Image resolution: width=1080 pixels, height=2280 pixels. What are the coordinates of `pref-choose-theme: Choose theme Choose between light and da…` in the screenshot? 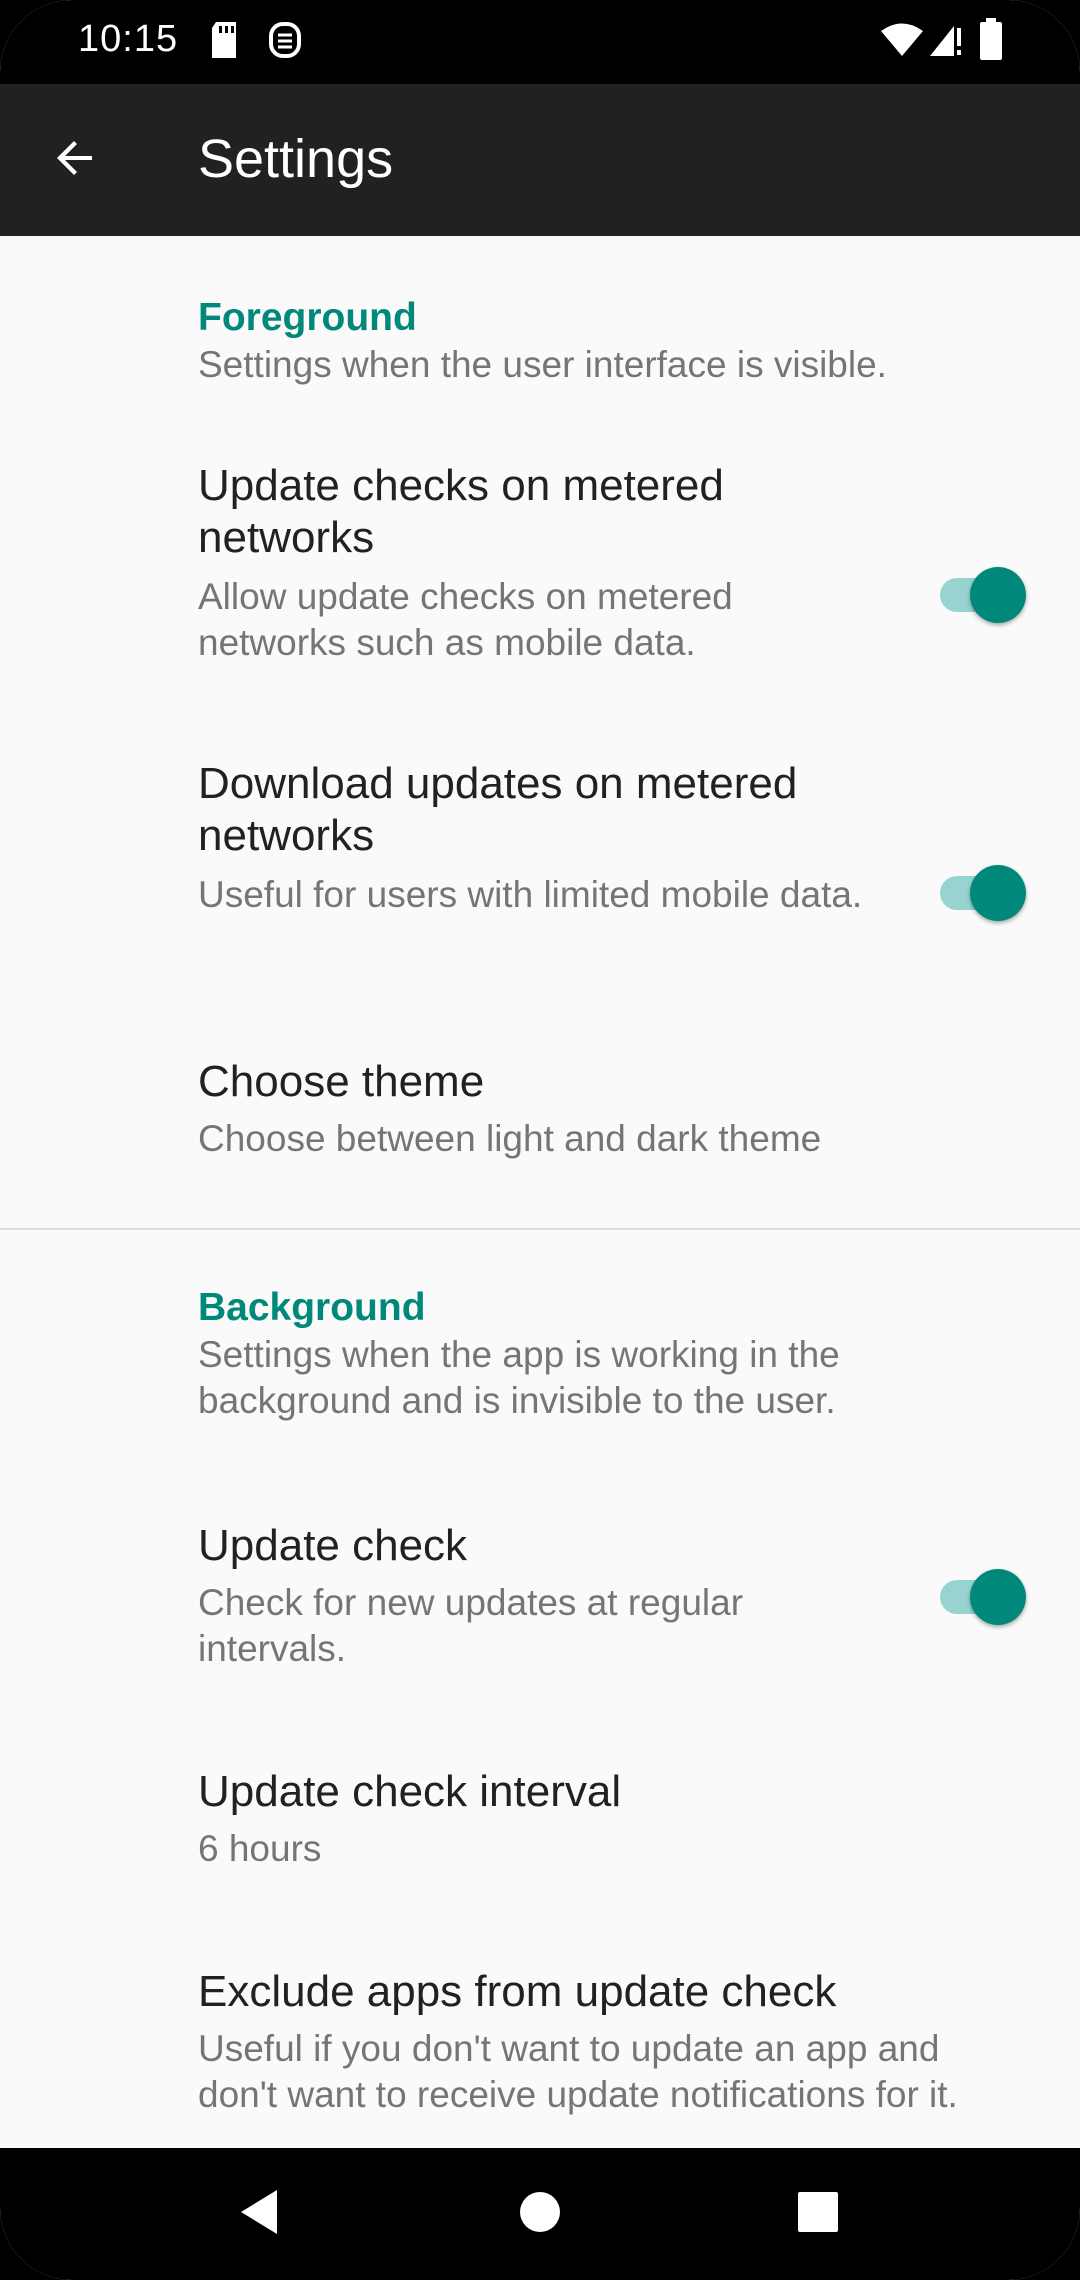 It's located at (540, 1127).